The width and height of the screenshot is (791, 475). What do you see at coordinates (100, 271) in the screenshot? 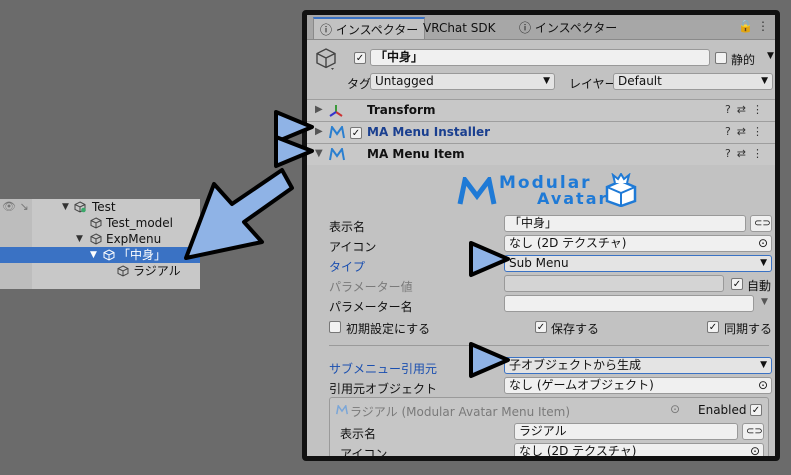
I see `hierarchy-item-radial: ラジアル` at bounding box center [100, 271].